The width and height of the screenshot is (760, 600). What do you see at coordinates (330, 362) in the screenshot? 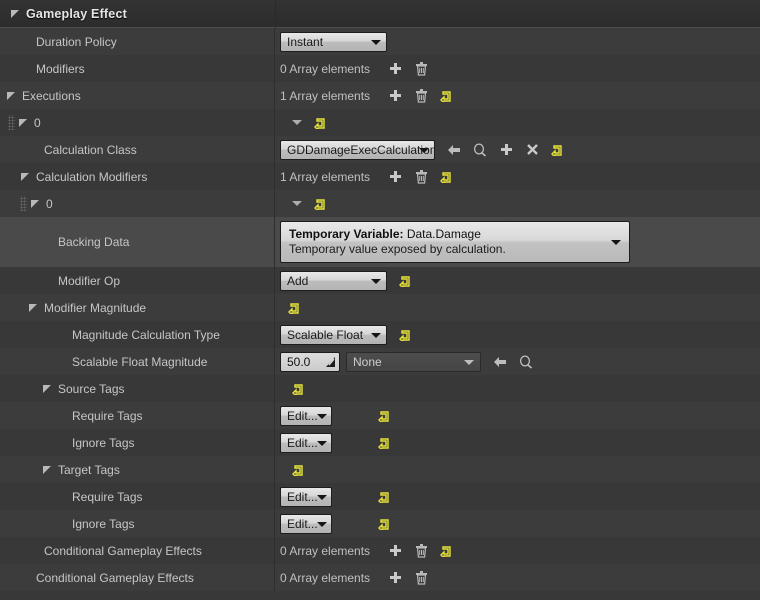
I see `spinner-drag-icon` at bounding box center [330, 362].